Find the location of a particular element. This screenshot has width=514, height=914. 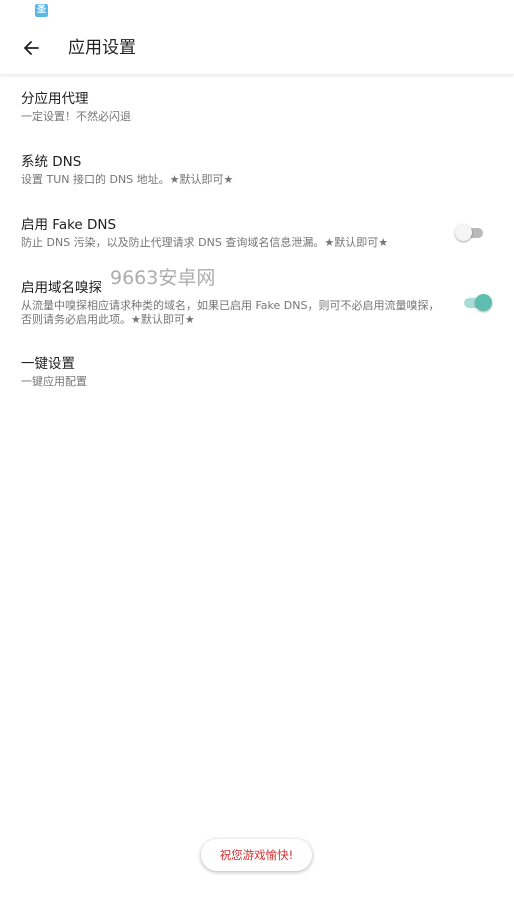

toast-message: 祝您游戏愉快! is located at coordinates (256, 855).